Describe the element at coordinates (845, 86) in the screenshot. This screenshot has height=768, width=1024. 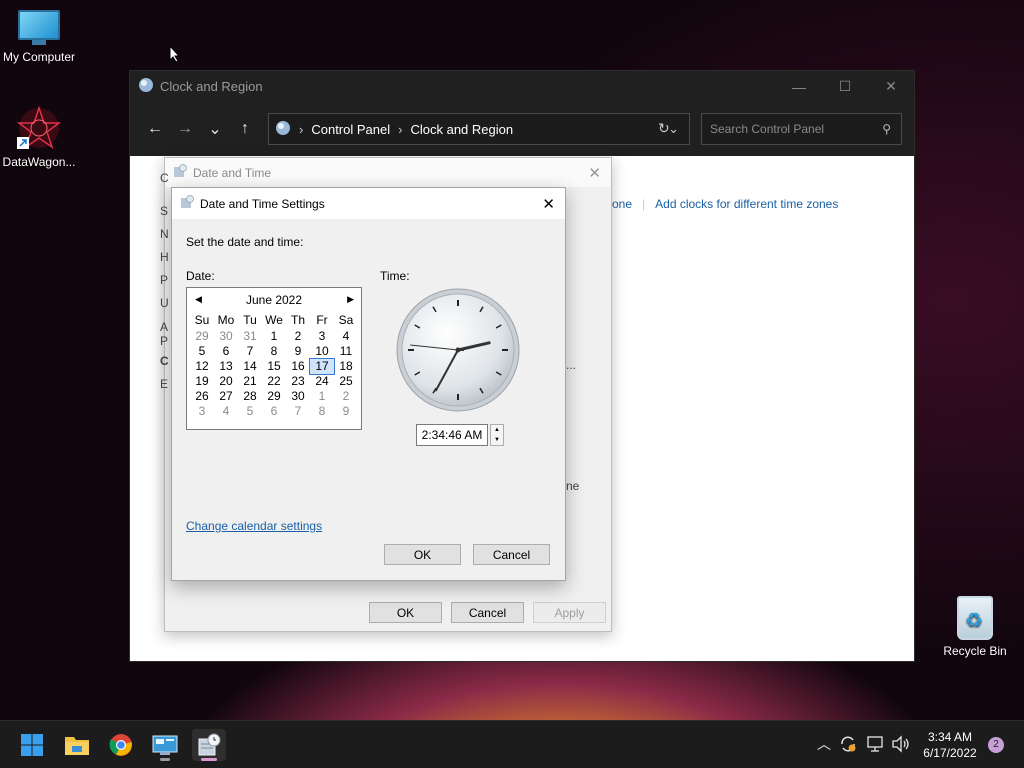
I see `maximize-button: ☐` at that location.